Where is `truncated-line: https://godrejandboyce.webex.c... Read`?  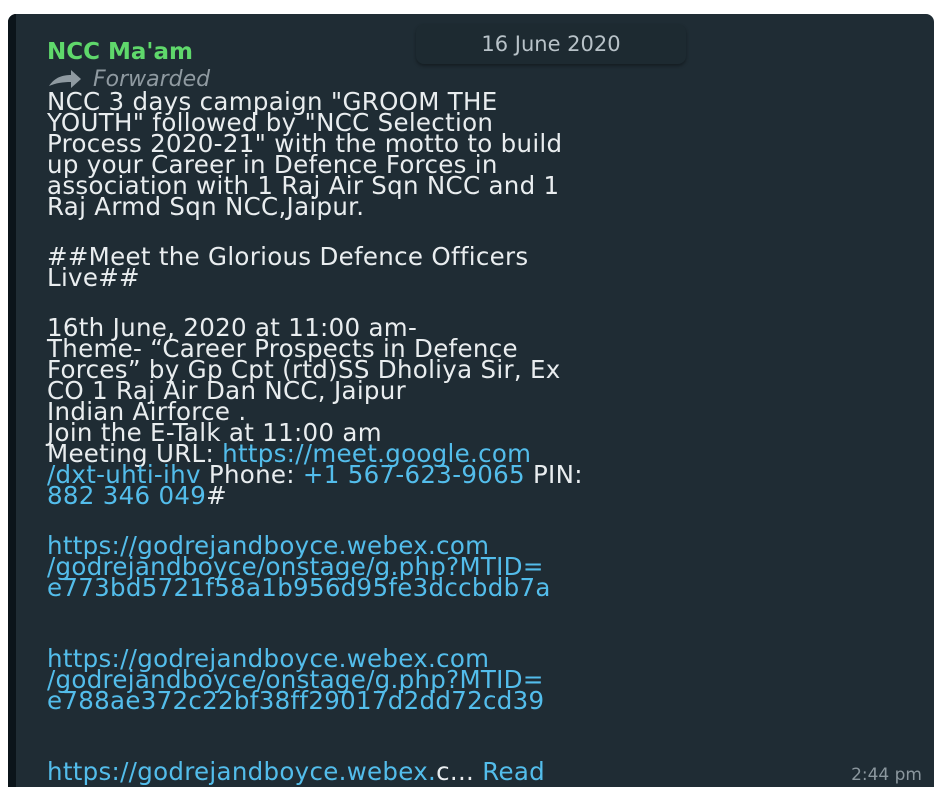
truncated-line: https://godrejandboyce.webex.c... Read is located at coordinates (487, 771).